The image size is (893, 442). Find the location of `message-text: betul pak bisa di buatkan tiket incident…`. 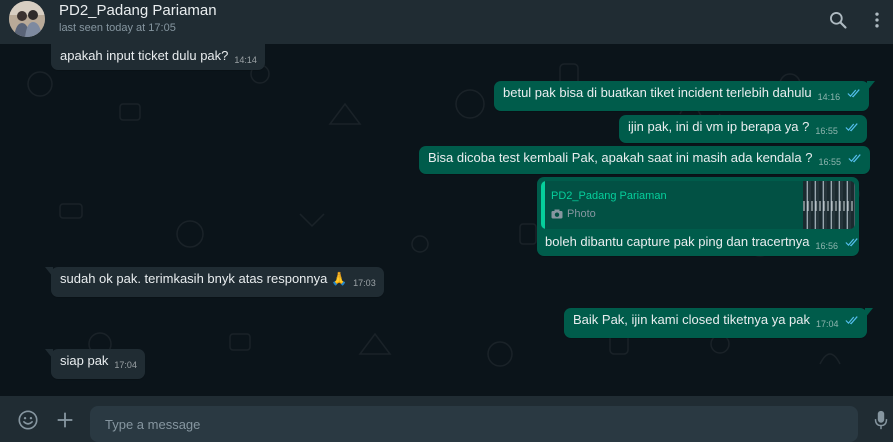

message-text: betul pak bisa di buatkan tiket incident… is located at coordinates (657, 92).